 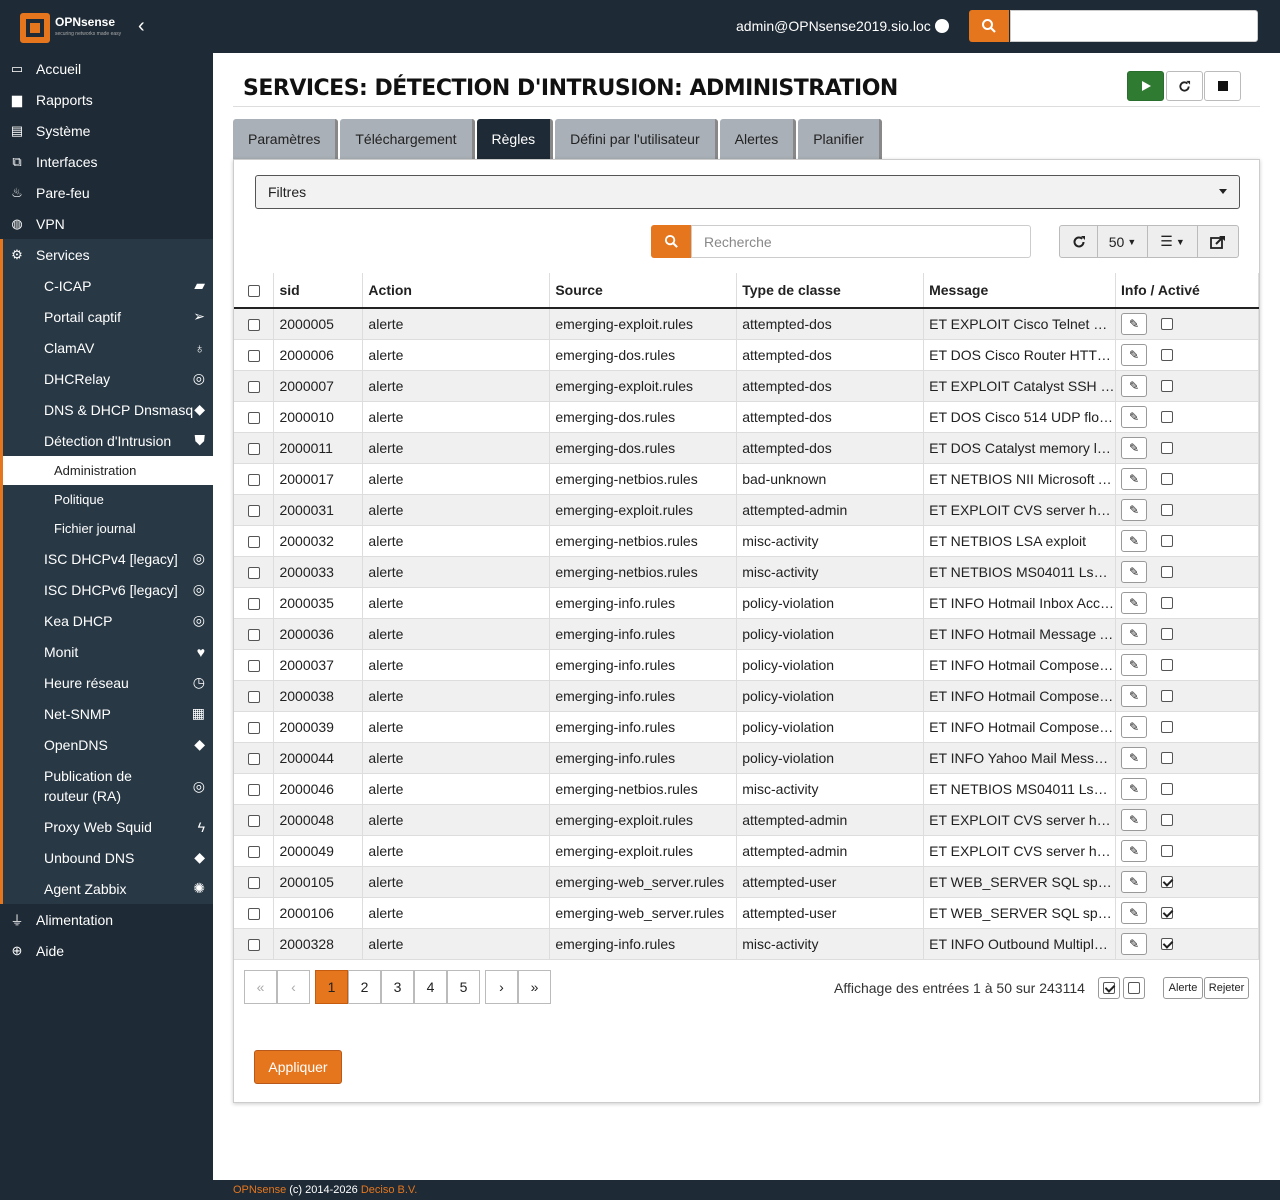 I want to click on sidebar-item-d-tection-d-intrusion: Détection d'Intrusion ⛊, so click(x=108, y=440).